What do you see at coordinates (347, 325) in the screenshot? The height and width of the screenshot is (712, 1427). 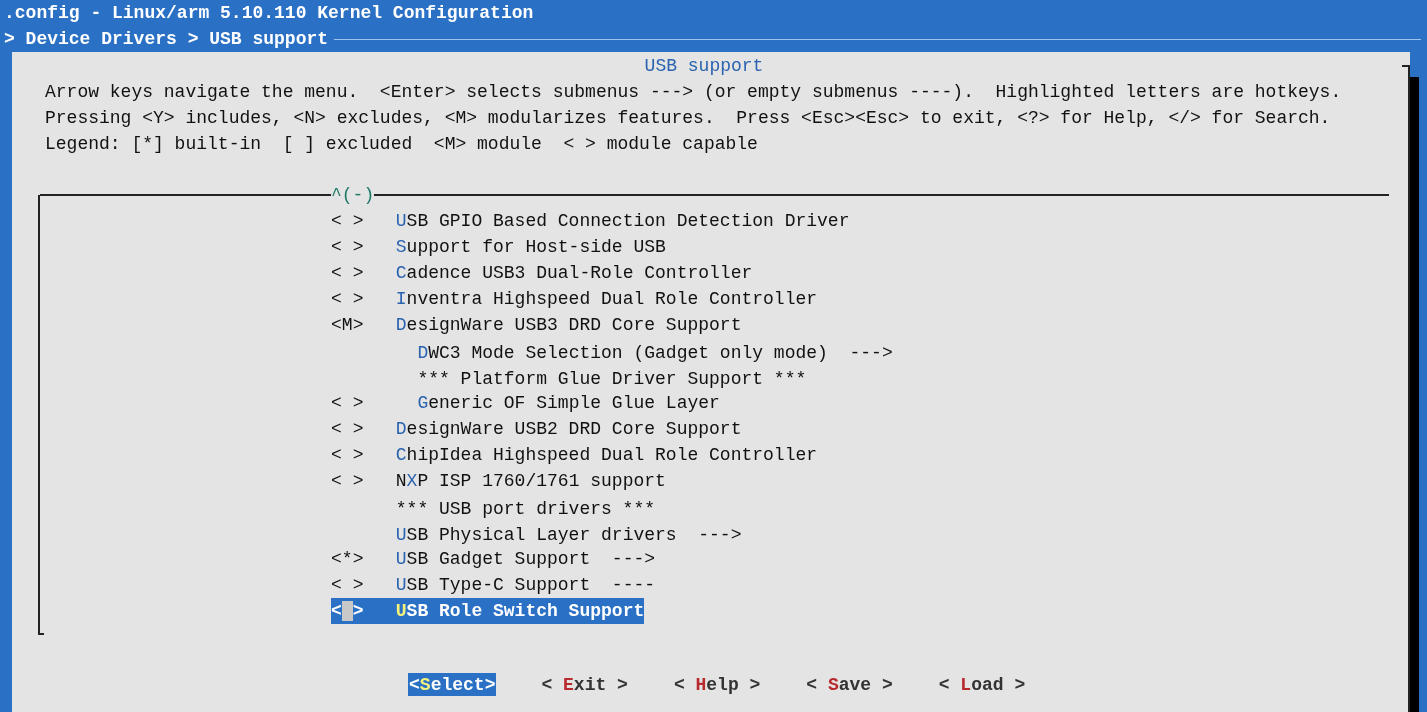 I see `option-state: <M>` at bounding box center [347, 325].